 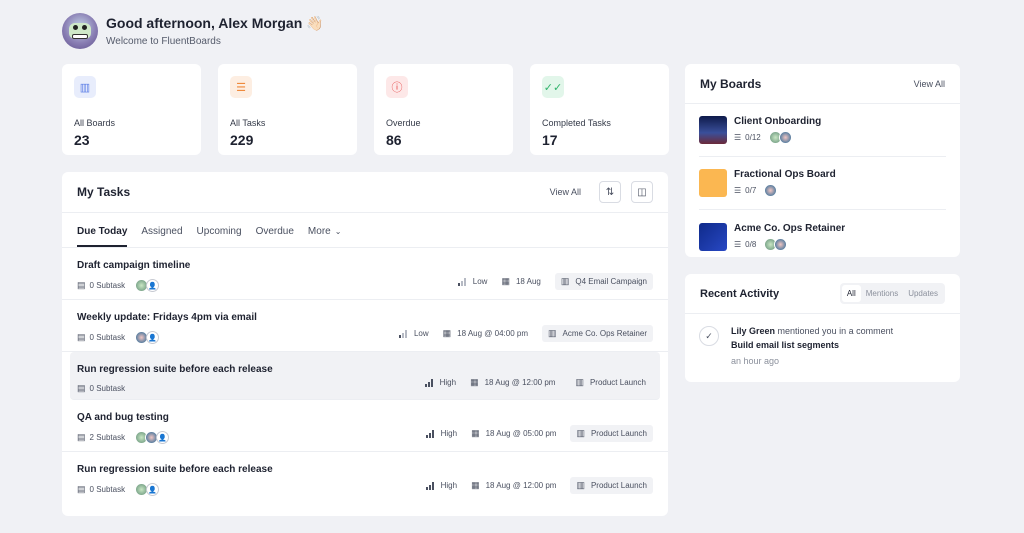 I want to click on priority-label: Low, so click(x=480, y=281).